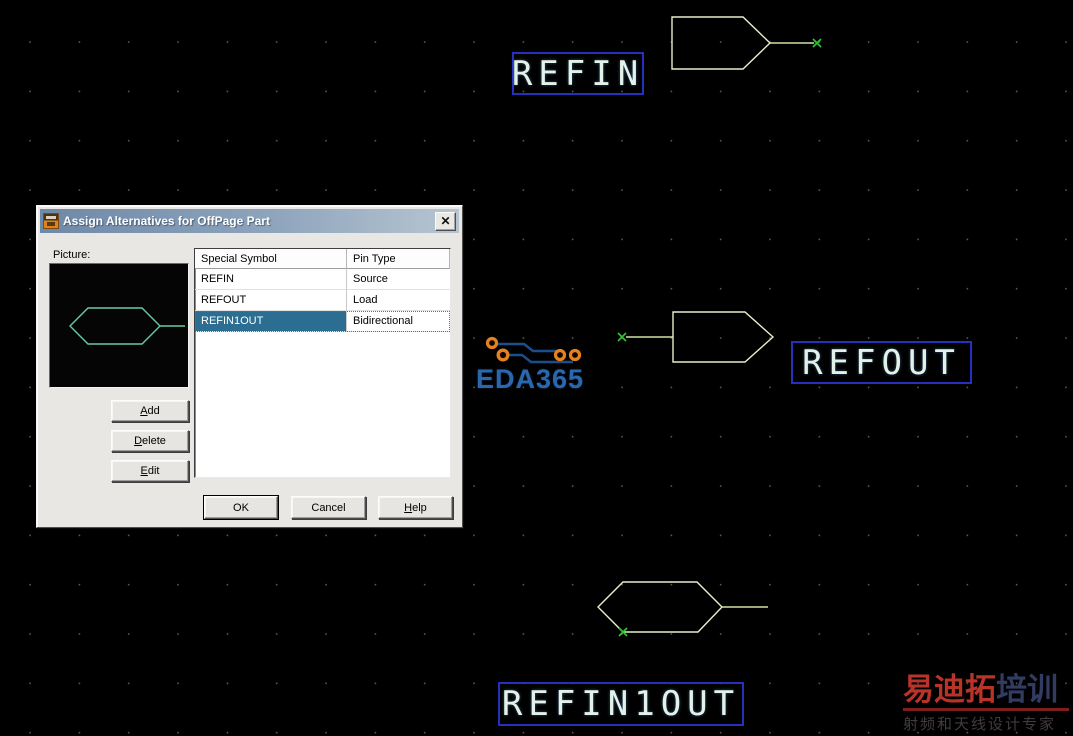  I want to click on delete-button: Delete, so click(150, 441).